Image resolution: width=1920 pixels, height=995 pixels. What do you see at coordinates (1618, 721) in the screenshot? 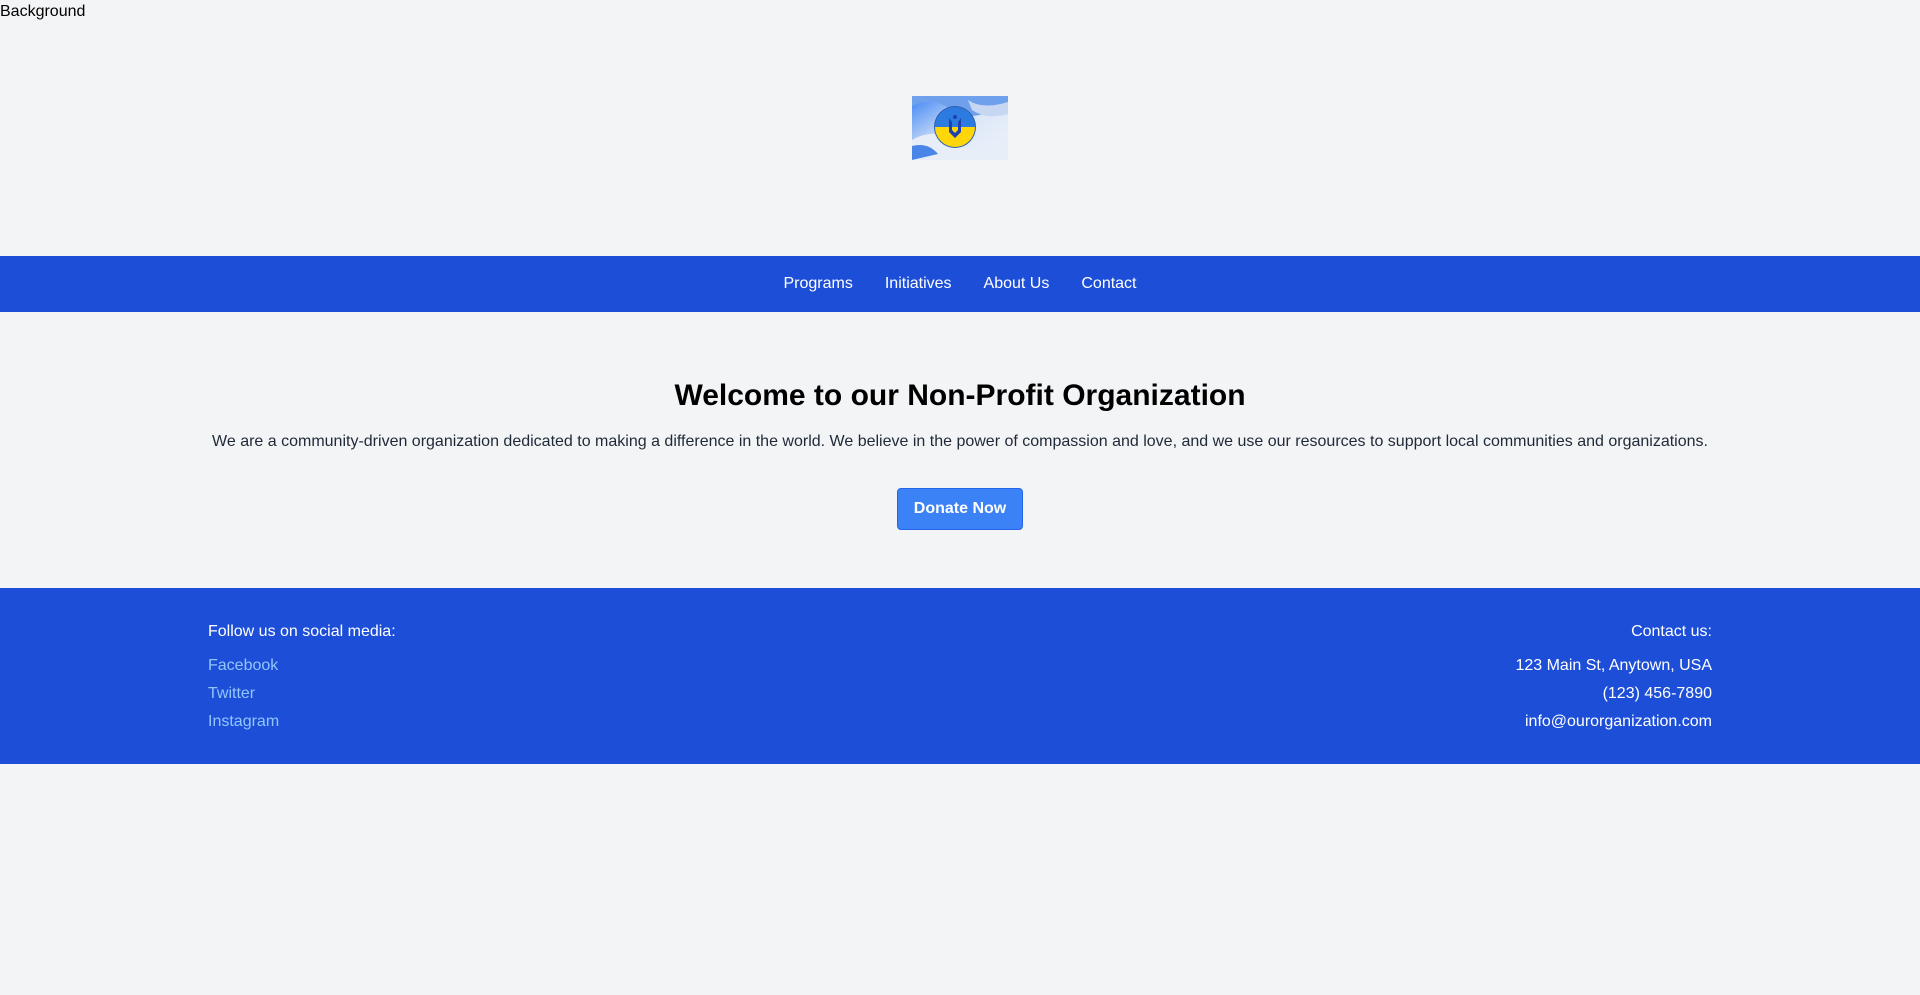
I see `contact-email: info@ourorganization.com` at bounding box center [1618, 721].